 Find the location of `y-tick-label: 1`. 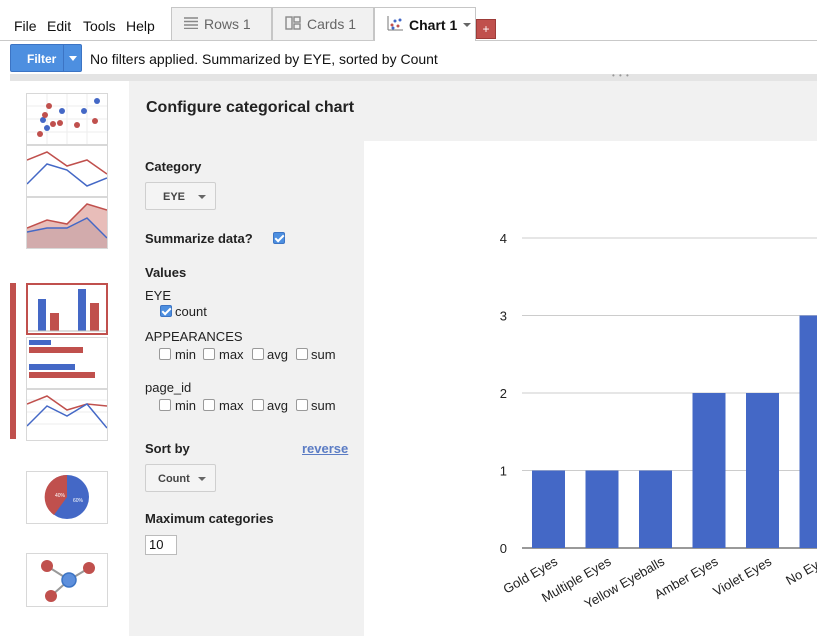

y-tick-label: 1 is located at coordinates (503, 471).